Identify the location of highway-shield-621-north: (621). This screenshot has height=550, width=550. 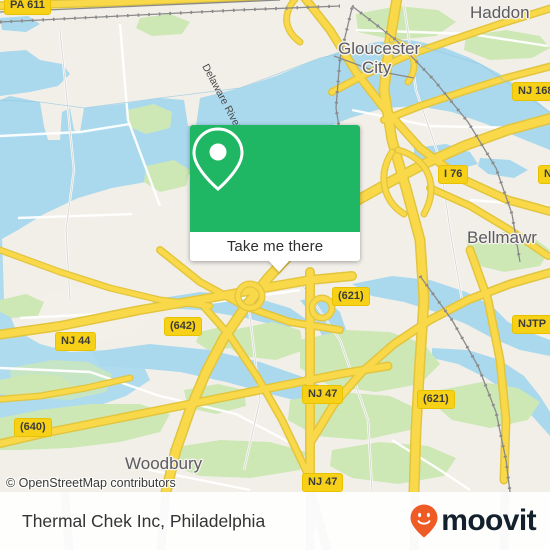
(351, 296).